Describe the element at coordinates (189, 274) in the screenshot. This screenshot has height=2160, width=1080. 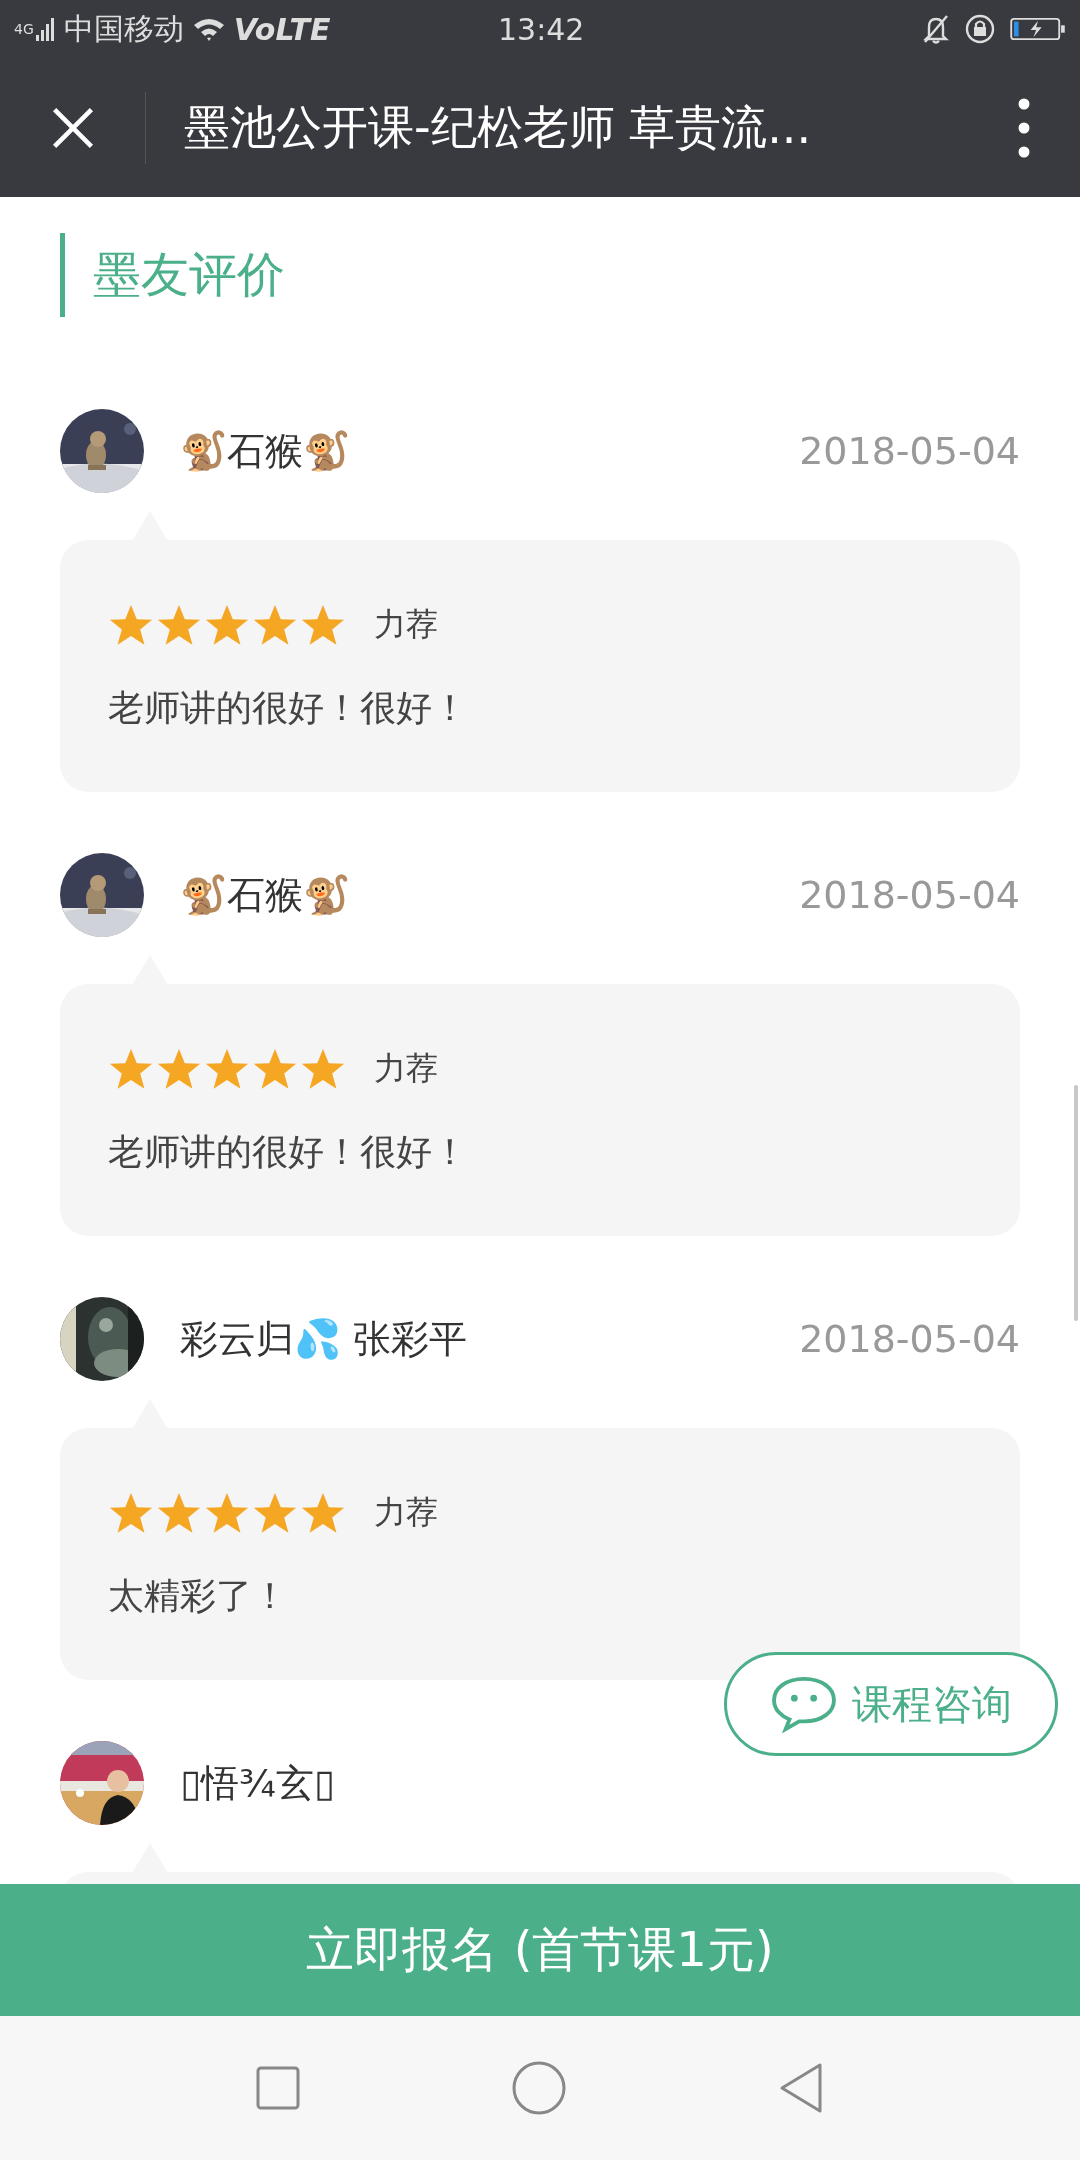
I see `section-title: 墨友评价` at that location.